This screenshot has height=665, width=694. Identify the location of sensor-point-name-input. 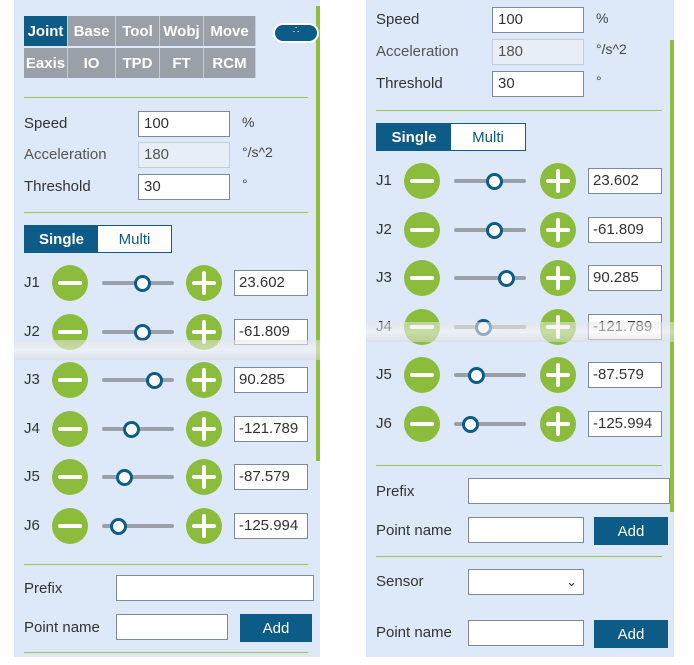
(526, 633).